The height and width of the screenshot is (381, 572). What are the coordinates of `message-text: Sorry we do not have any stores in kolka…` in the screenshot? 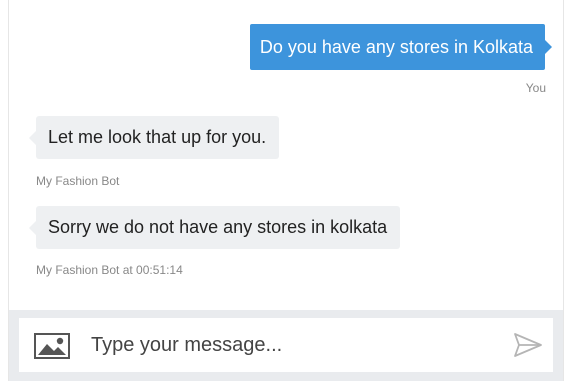 It's located at (218, 227).